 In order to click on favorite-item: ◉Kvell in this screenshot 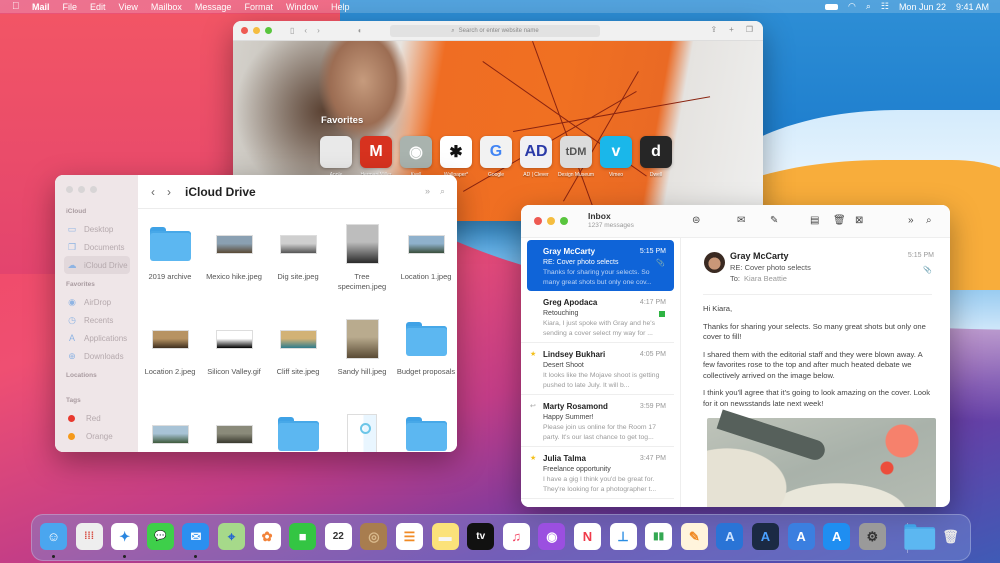, I will do `click(416, 157)`.